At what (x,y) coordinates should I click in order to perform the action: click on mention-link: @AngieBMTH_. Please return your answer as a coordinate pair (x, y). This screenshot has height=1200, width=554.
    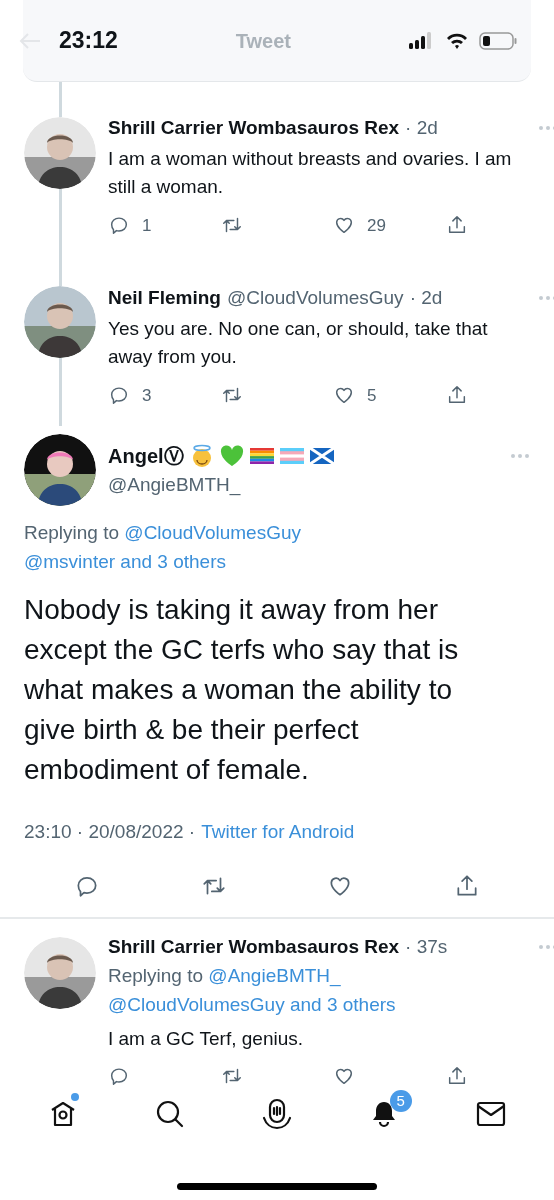
    Looking at the image, I should click on (274, 975).